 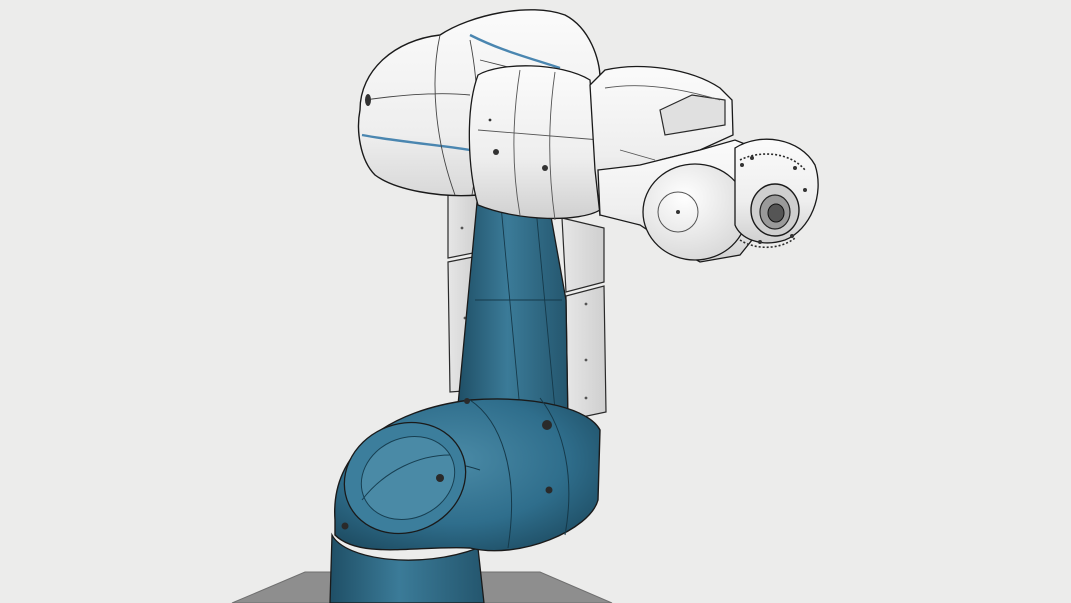 What do you see at coordinates (368, 100) in the screenshot?
I see `housing-nose-hole` at bounding box center [368, 100].